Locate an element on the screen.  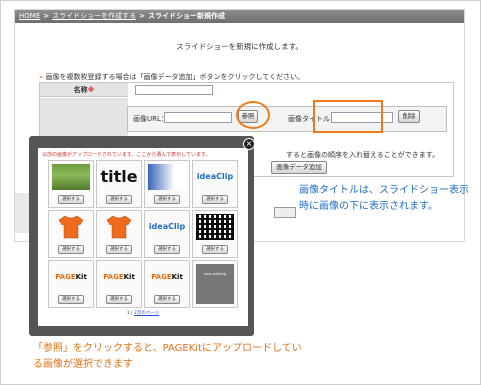
title-thumbnail: title is located at coordinates (119, 176).